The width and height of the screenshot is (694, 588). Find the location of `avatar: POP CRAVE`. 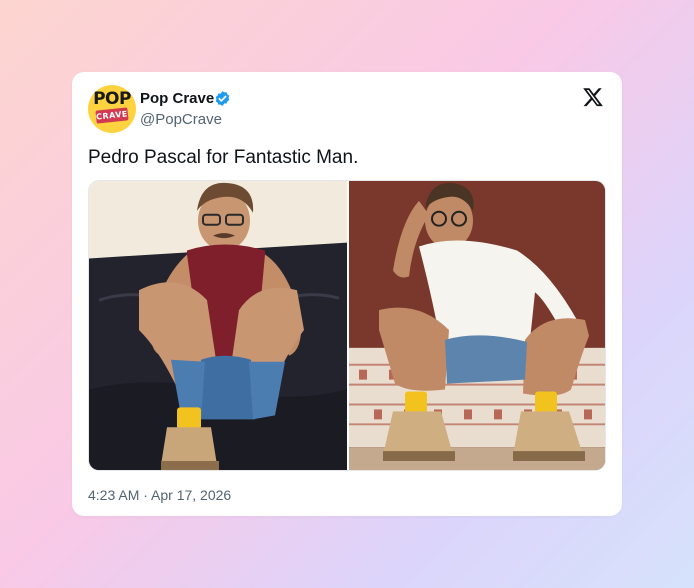

avatar: POP CRAVE is located at coordinates (112, 109).